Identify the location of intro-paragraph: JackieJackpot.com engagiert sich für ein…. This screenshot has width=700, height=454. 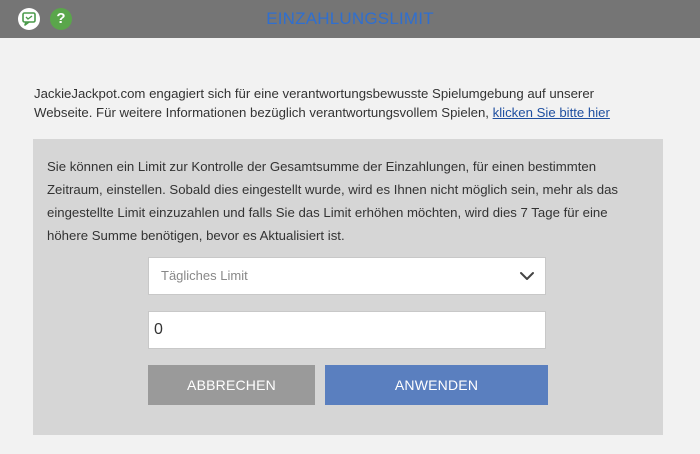
(344, 103).